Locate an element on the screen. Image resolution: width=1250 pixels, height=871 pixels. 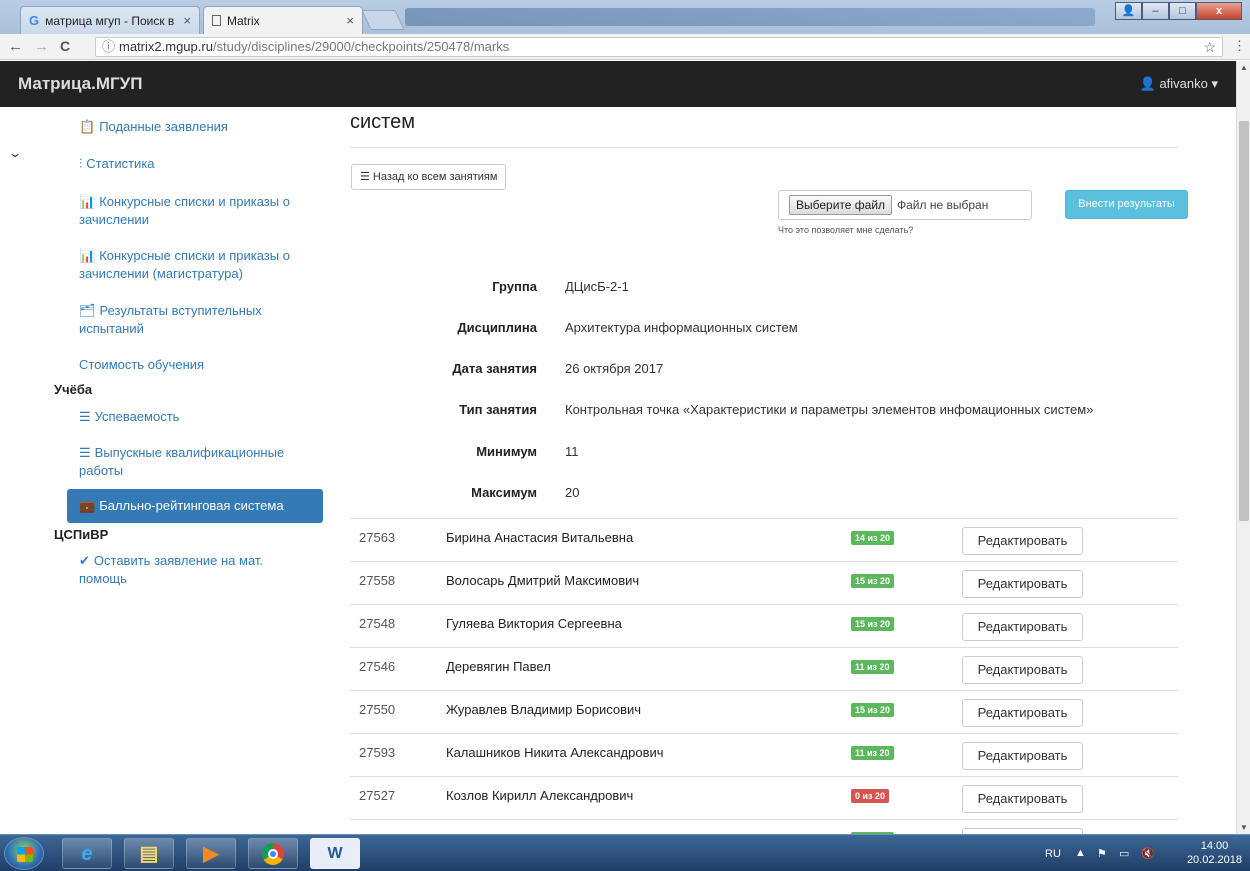
student-name: Калашников Никита Александрович is located at coordinates (555, 752).